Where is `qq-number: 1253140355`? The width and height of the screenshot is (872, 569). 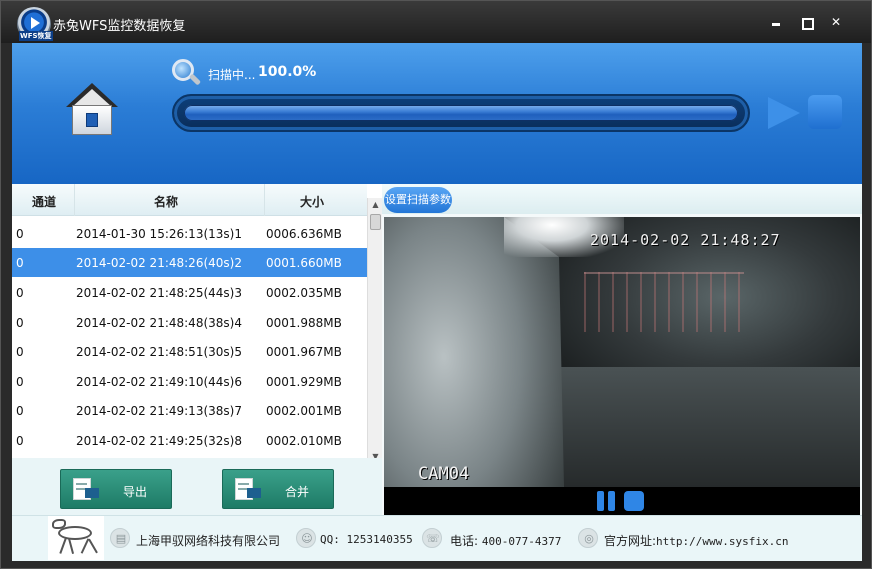
qq-number: 1253140355 is located at coordinates (379, 539).